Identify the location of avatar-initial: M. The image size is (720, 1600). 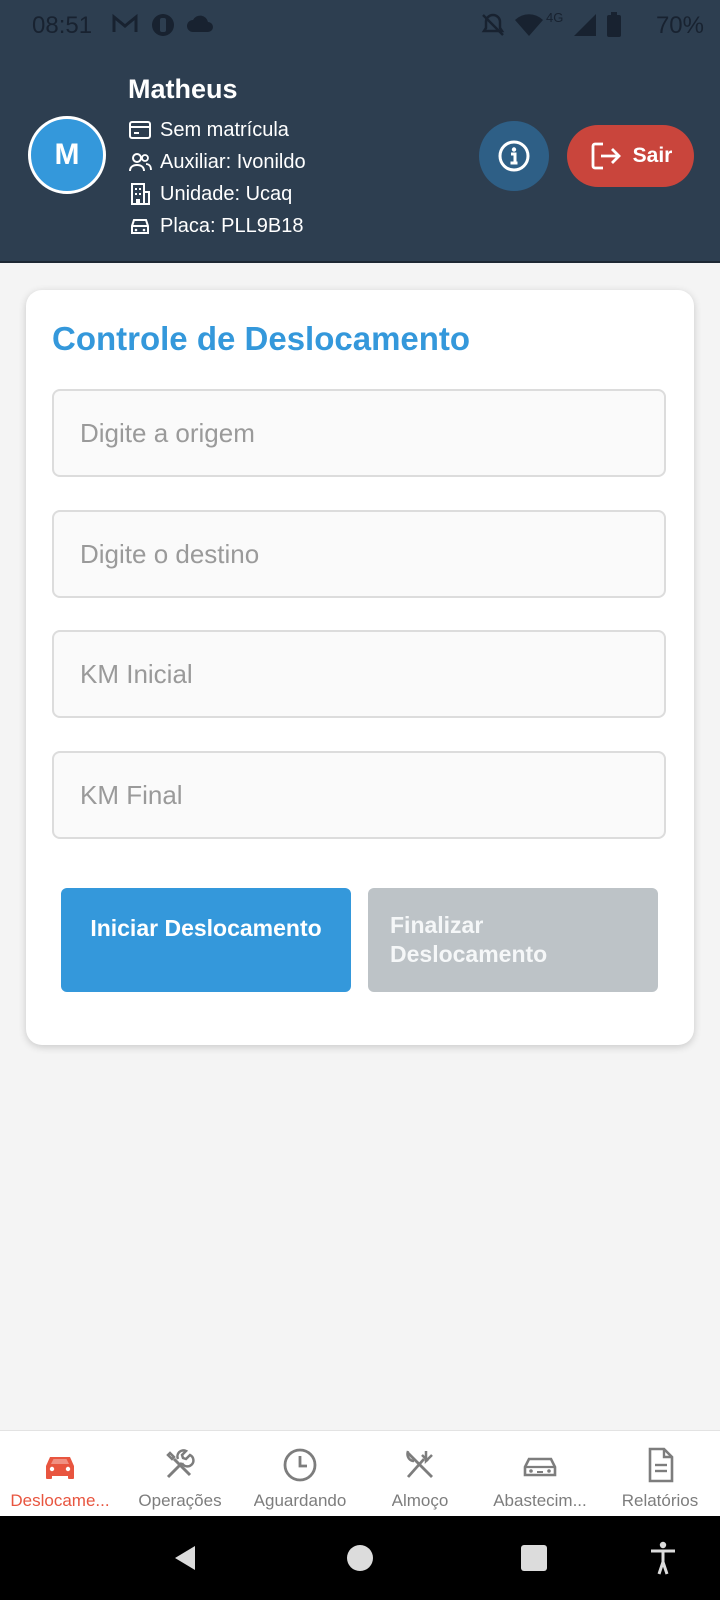
(67, 154).